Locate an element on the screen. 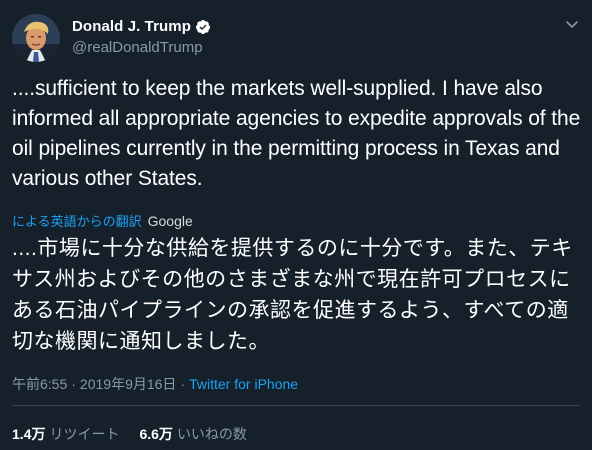 This screenshot has width=592, height=450. likes-count: 6.6万 is located at coordinates (156, 434).